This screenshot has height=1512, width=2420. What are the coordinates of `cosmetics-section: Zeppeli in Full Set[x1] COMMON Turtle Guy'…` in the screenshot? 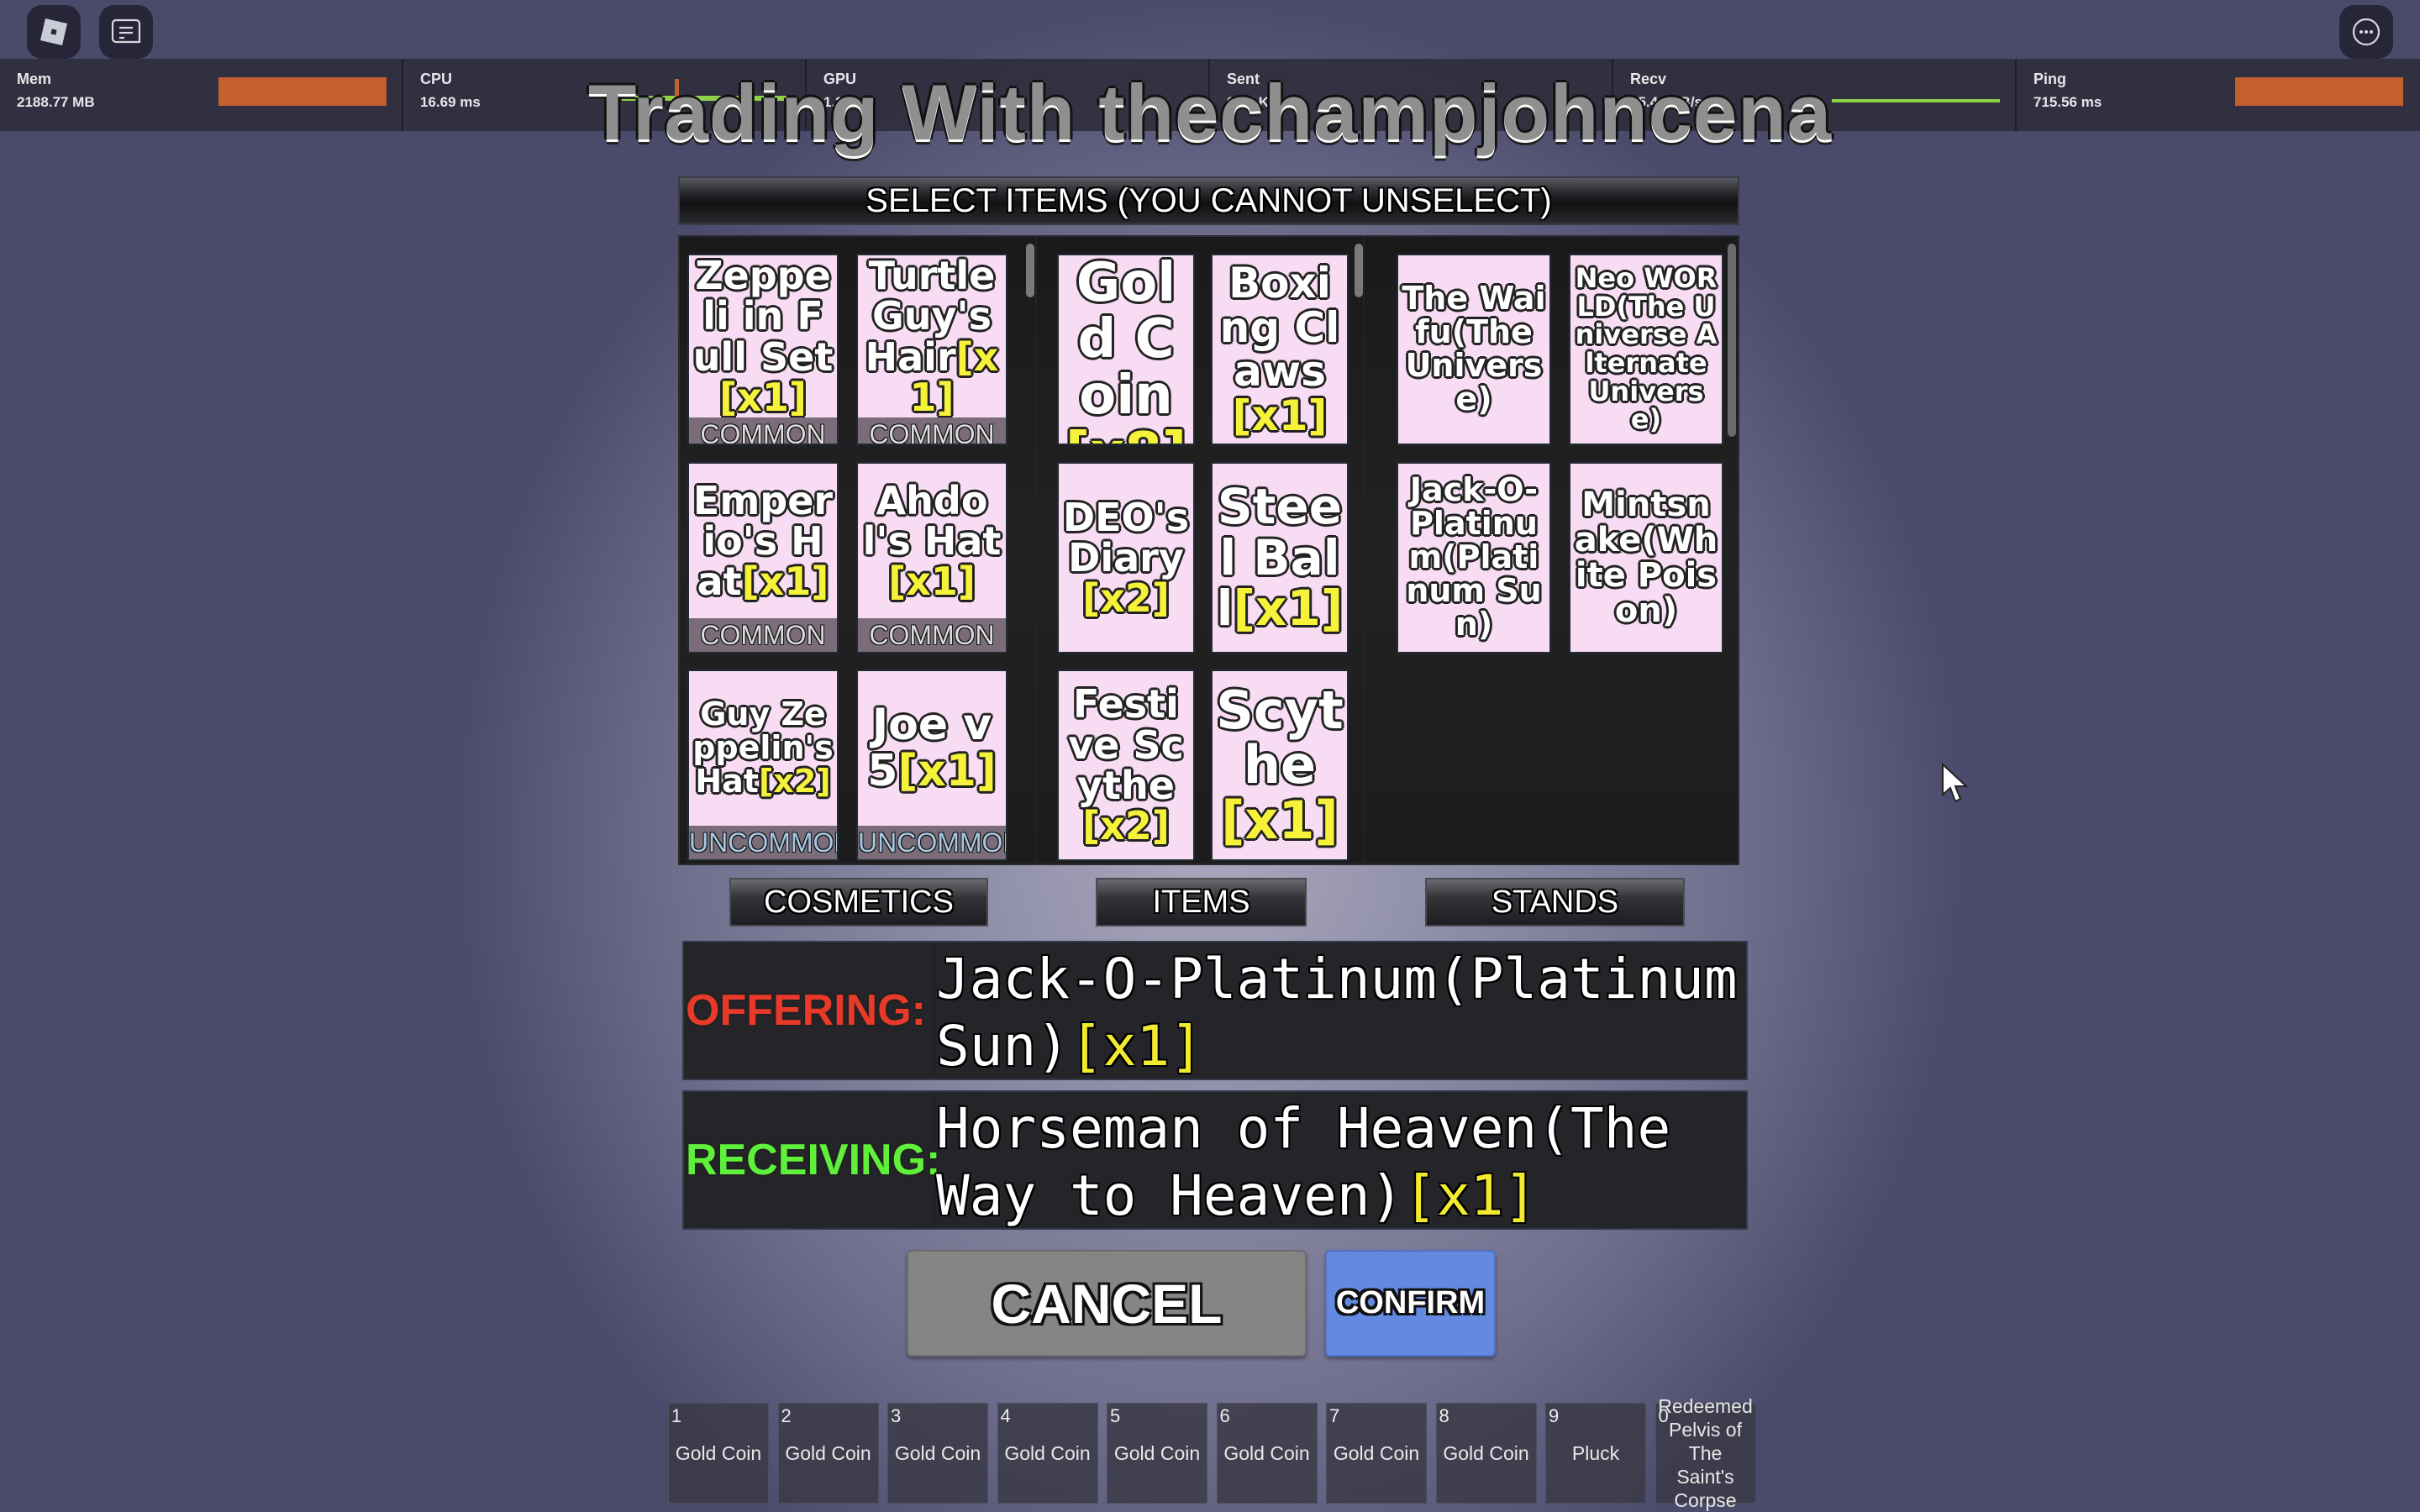 It's located at (858, 550).